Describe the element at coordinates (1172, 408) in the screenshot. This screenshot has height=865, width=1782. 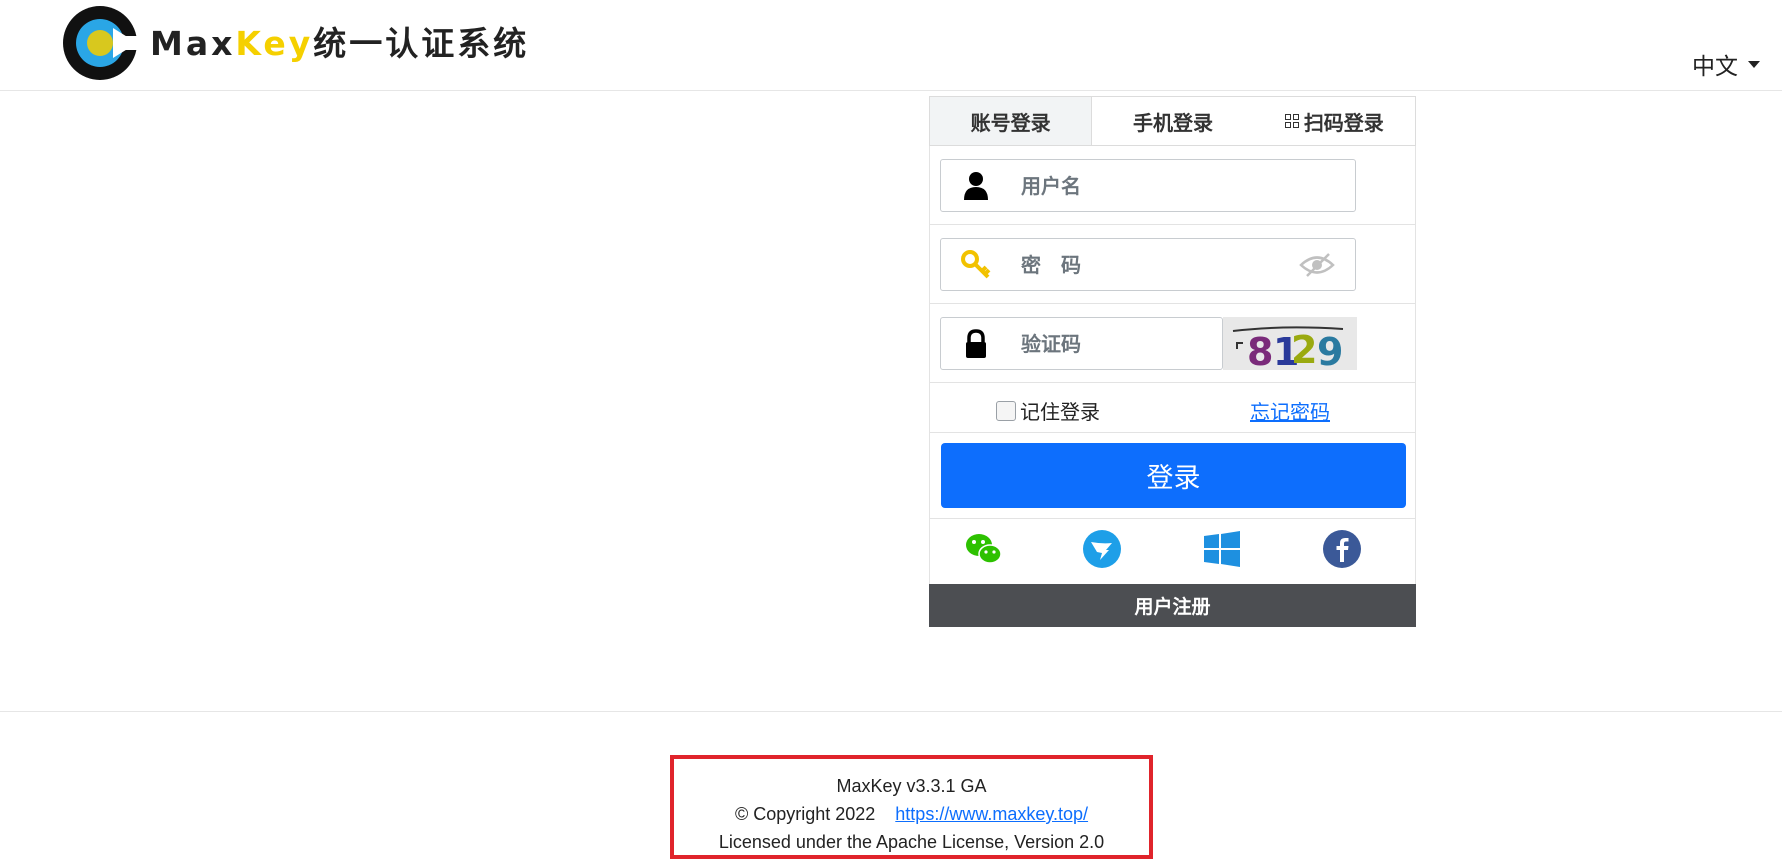
I see `remember-row: 记住登录 忘记密码` at that location.